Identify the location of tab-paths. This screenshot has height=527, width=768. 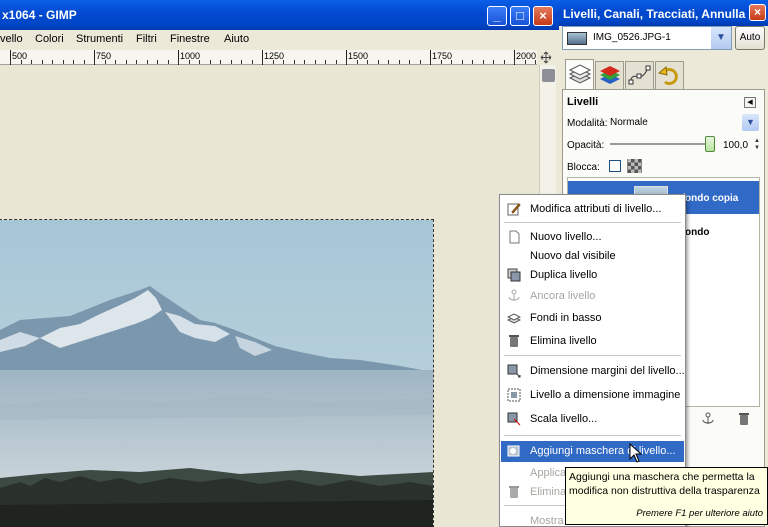
(639, 75).